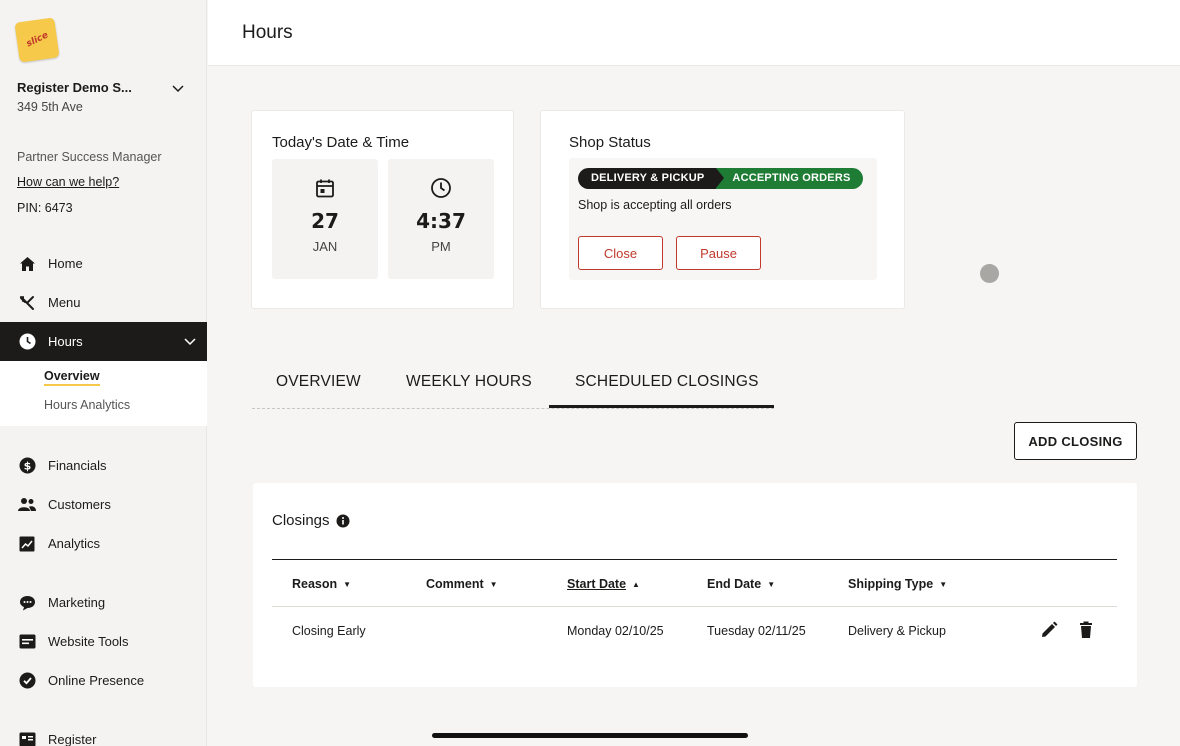  What do you see at coordinates (79, 504) in the screenshot?
I see `nav-label: Customers` at bounding box center [79, 504].